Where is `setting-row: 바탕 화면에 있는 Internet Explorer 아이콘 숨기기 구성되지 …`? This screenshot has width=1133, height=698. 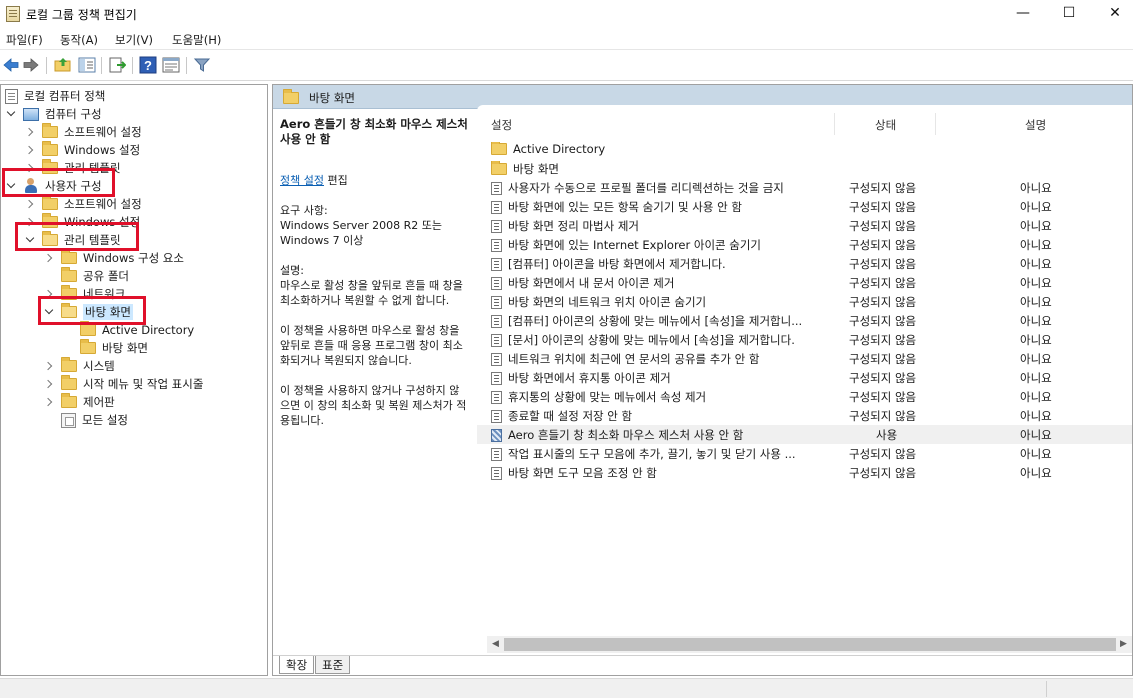
setting-row: 바탕 화면에 있는 Internet Explorer 아이콘 숨기기 구성되지 … is located at coordinates (804, 244).